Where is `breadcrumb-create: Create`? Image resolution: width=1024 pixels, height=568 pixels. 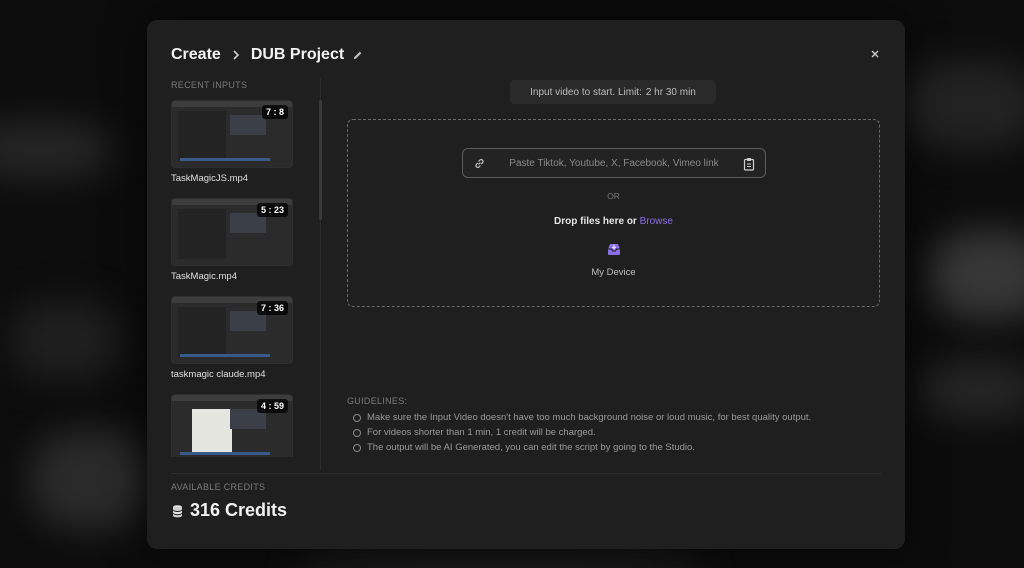
breadcrumb-create: Create is located at coordinates (196, 55).